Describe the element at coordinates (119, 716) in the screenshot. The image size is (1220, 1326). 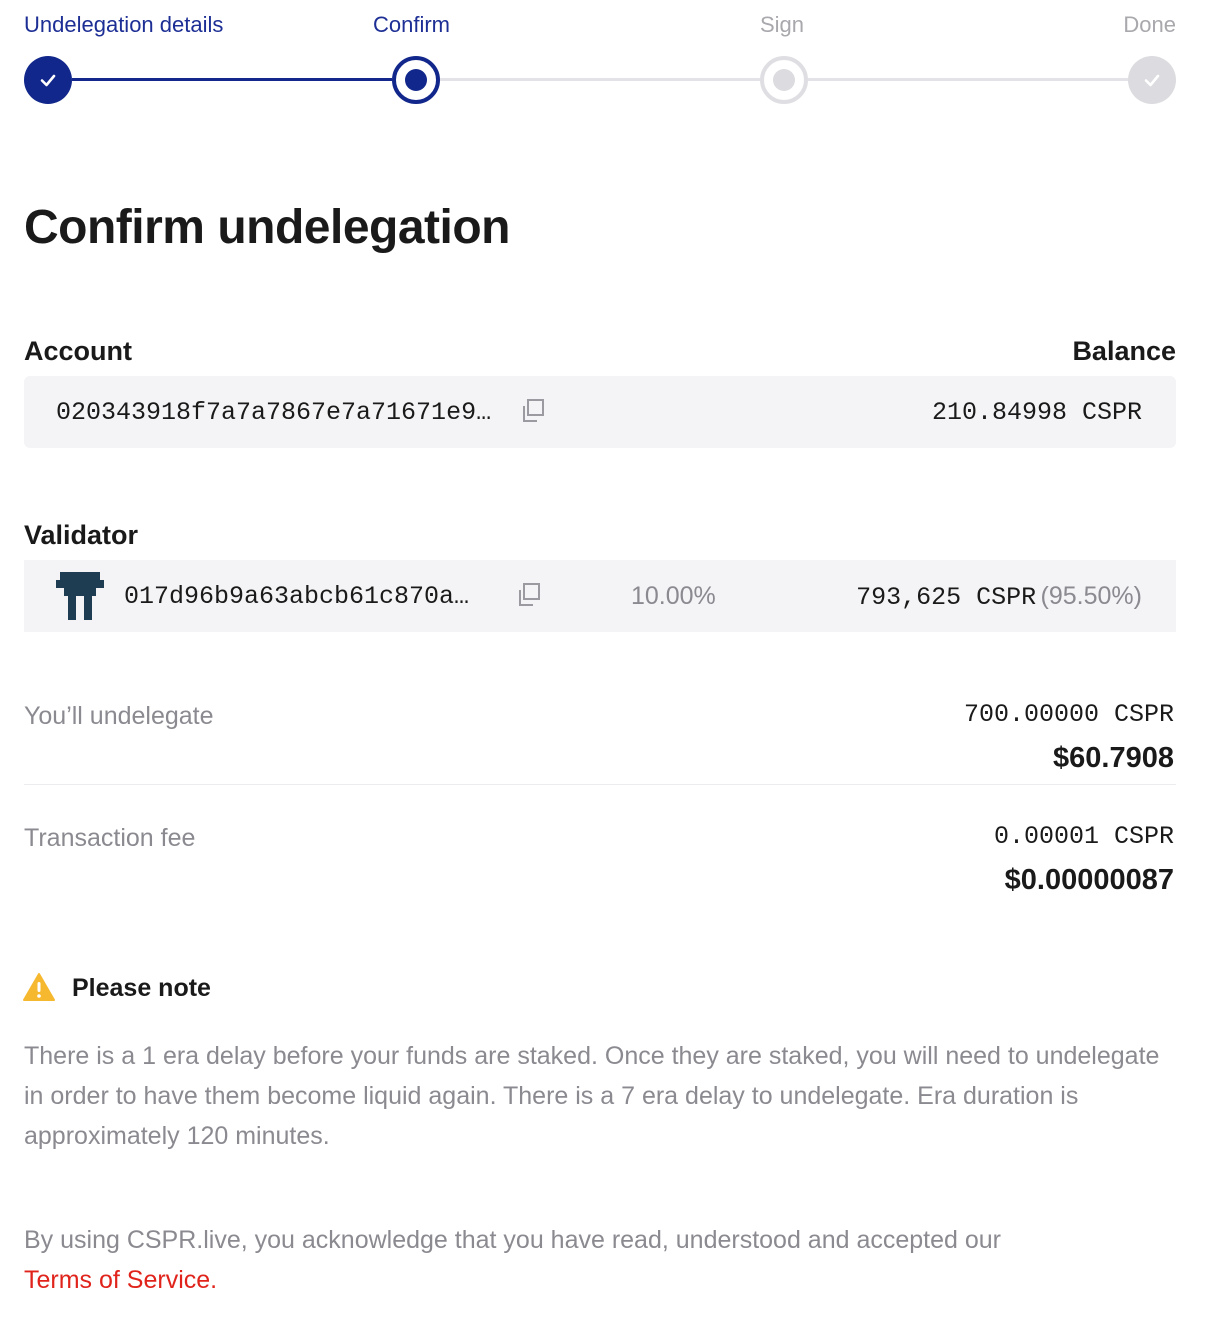
I see `undelegate-label: You’ll undelegate` at that location.